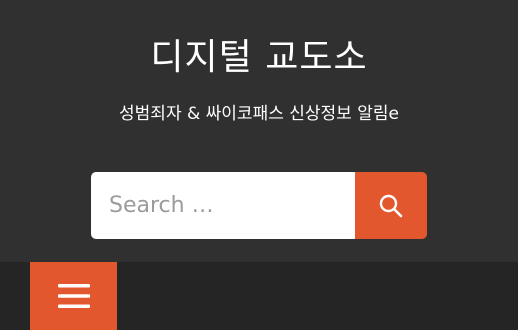  I want to click on hamburger-menu-icon, so click(73, 296).